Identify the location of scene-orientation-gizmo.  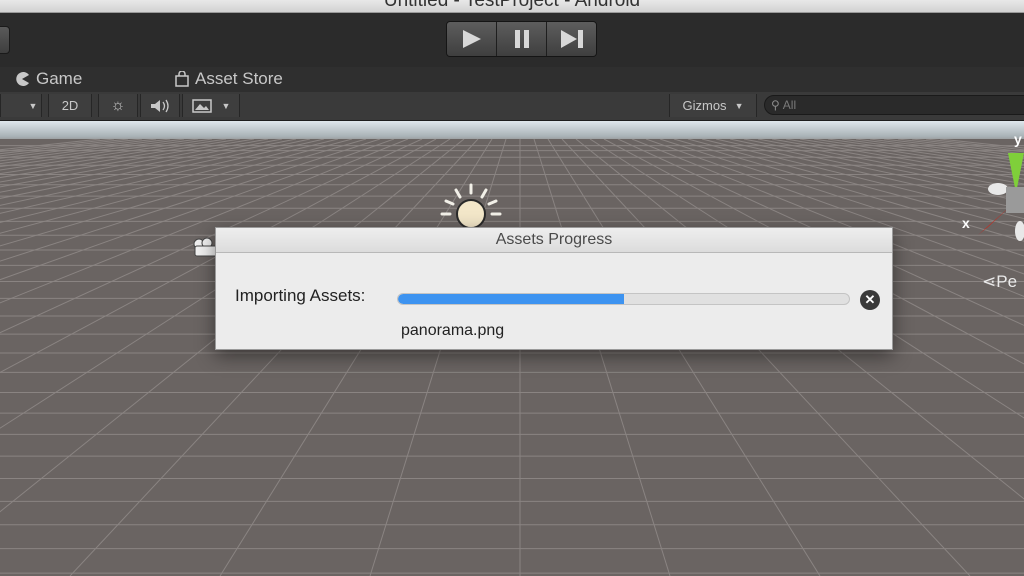
(992, 191).